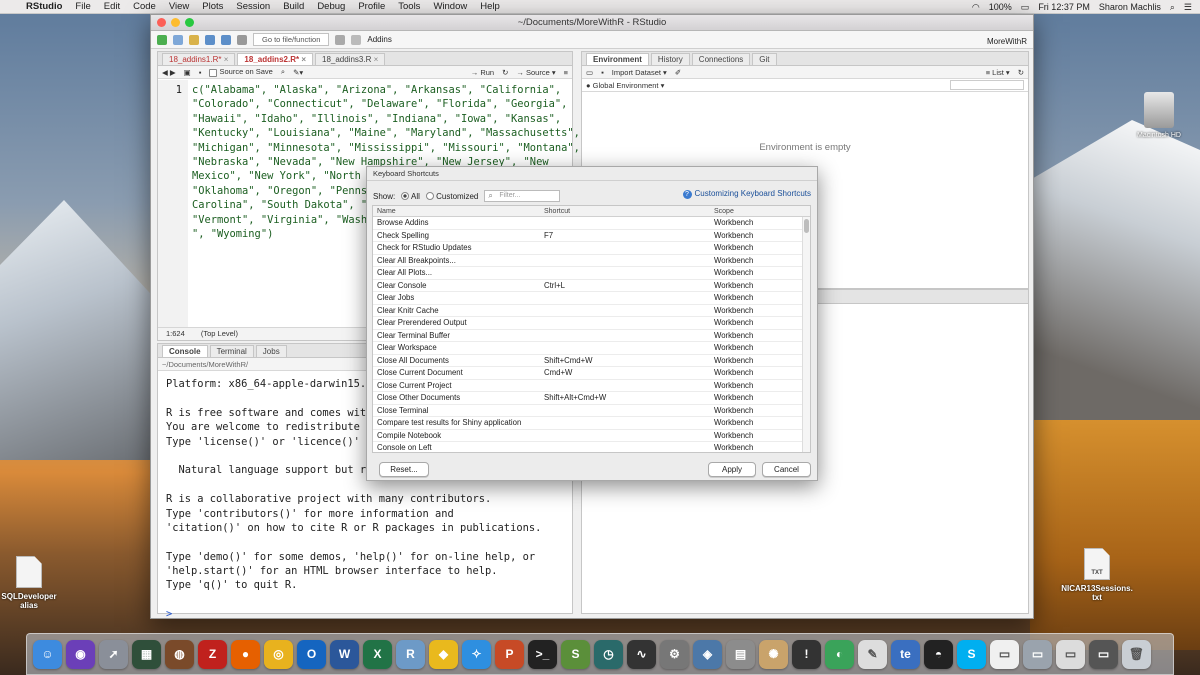  What do you see at coordinates (162, 39) in the screenshot?
I see `new-file-icon` at bounding box center [162, 39].